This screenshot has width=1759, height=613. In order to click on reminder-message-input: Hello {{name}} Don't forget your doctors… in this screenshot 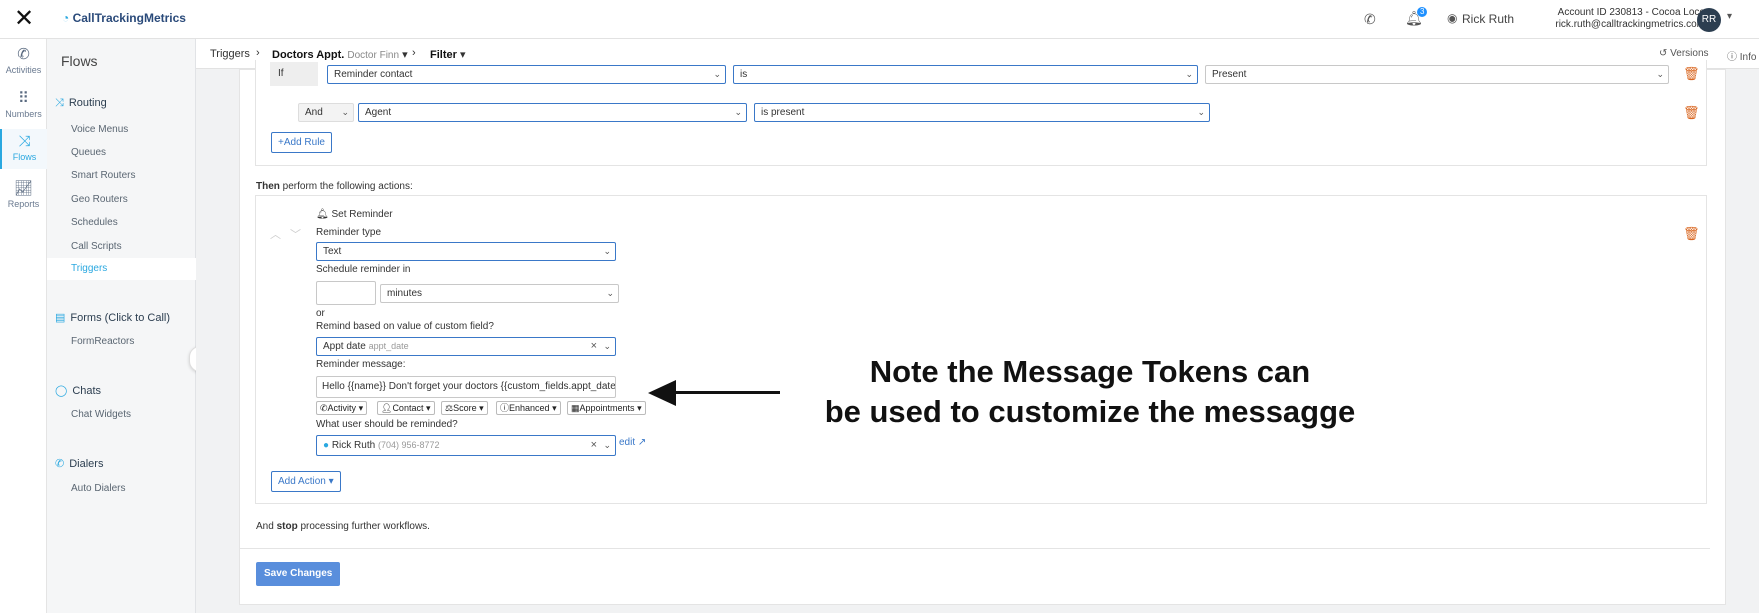, I will do `click(466, 387)`.